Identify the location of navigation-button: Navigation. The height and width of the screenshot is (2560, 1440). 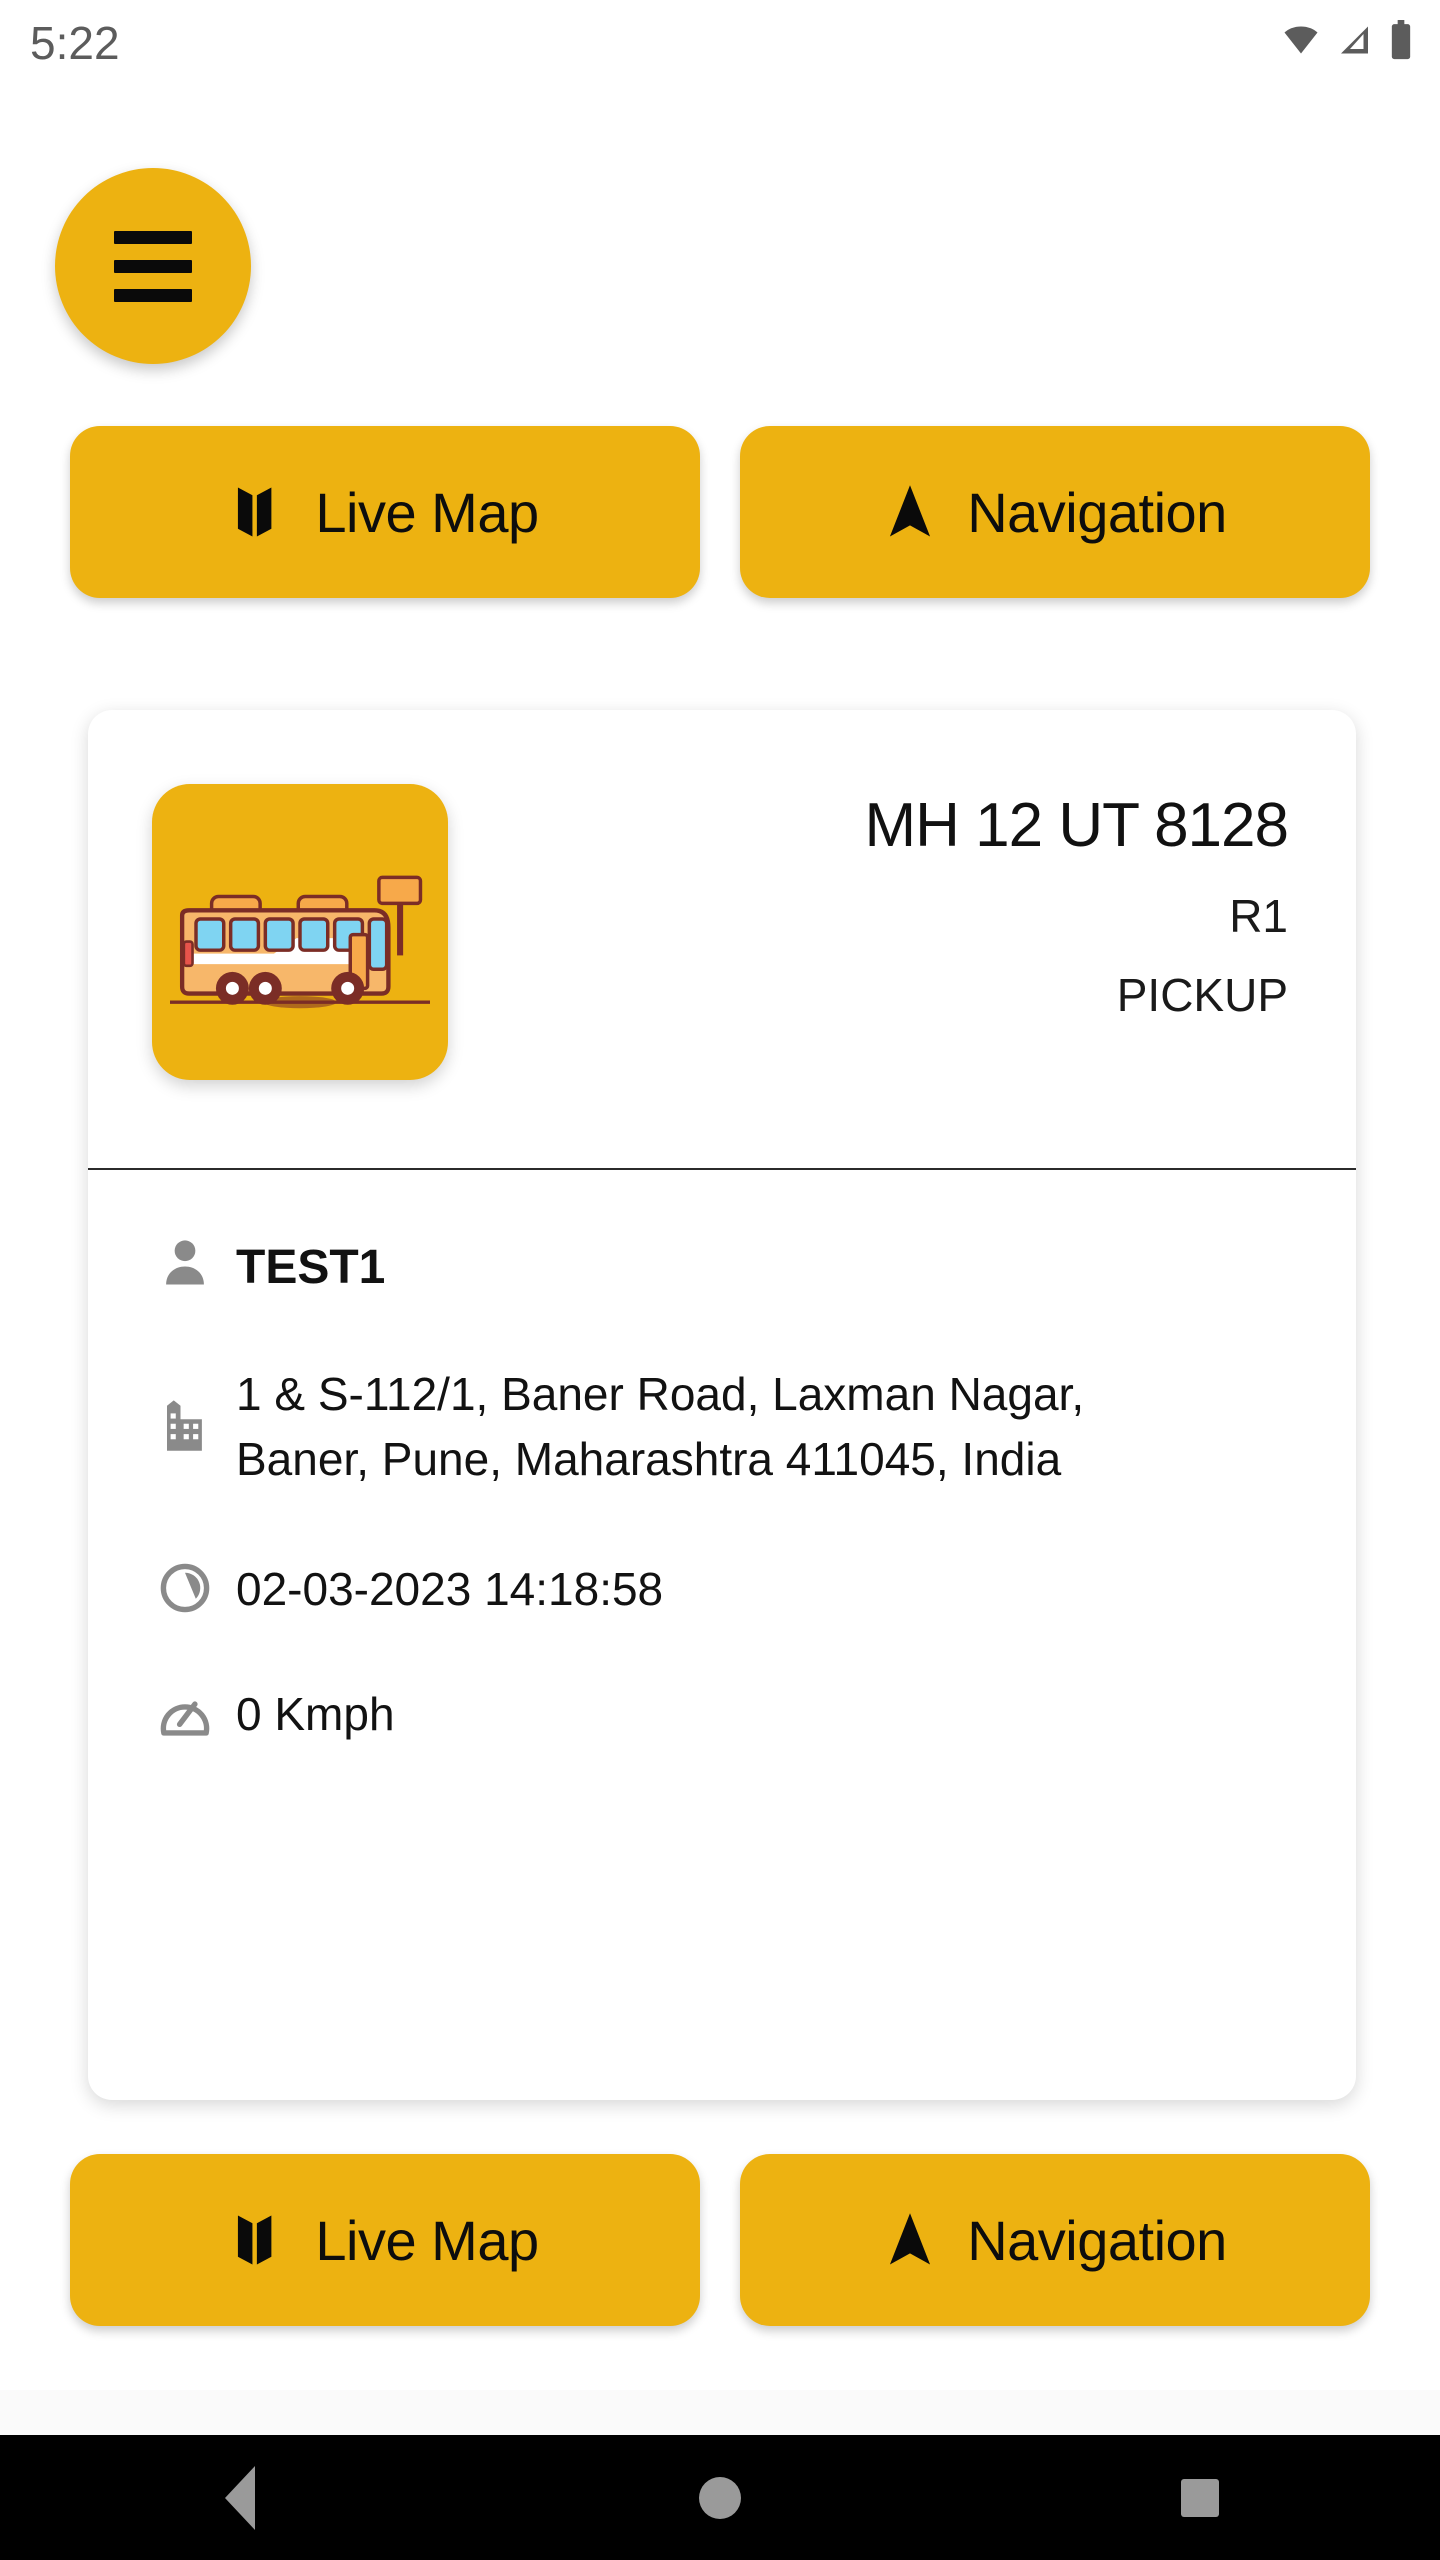
(1055, 2240).